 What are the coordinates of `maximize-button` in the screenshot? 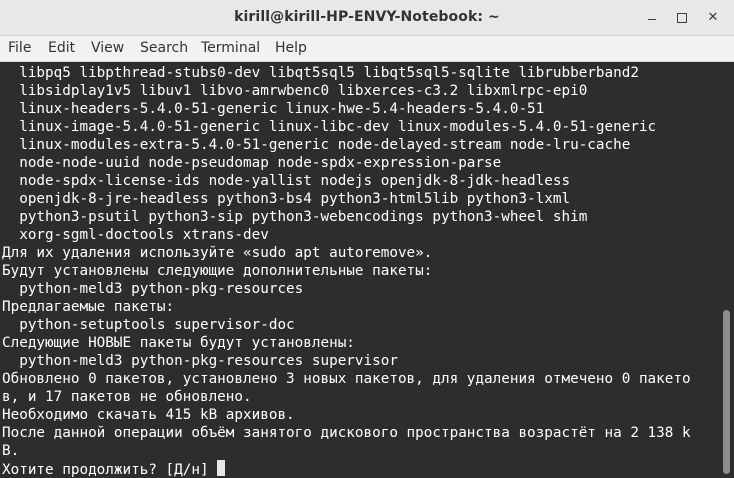 It's located at (682, 18).